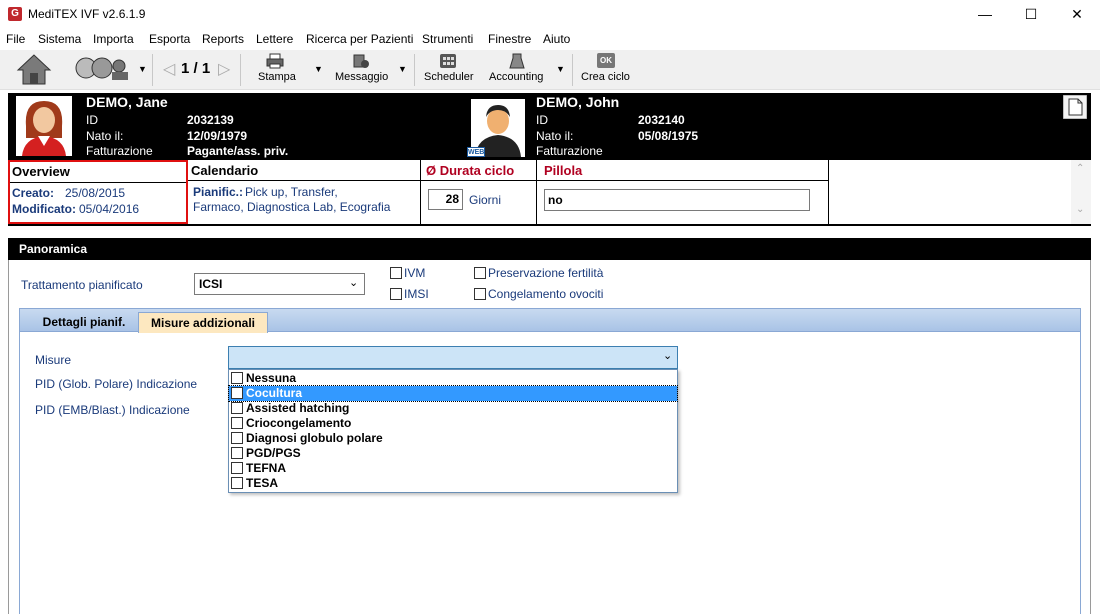  Describe the element at coordinates (127, 102) in the screenshot. I see `female-name: DEMO, Jane` at that location.